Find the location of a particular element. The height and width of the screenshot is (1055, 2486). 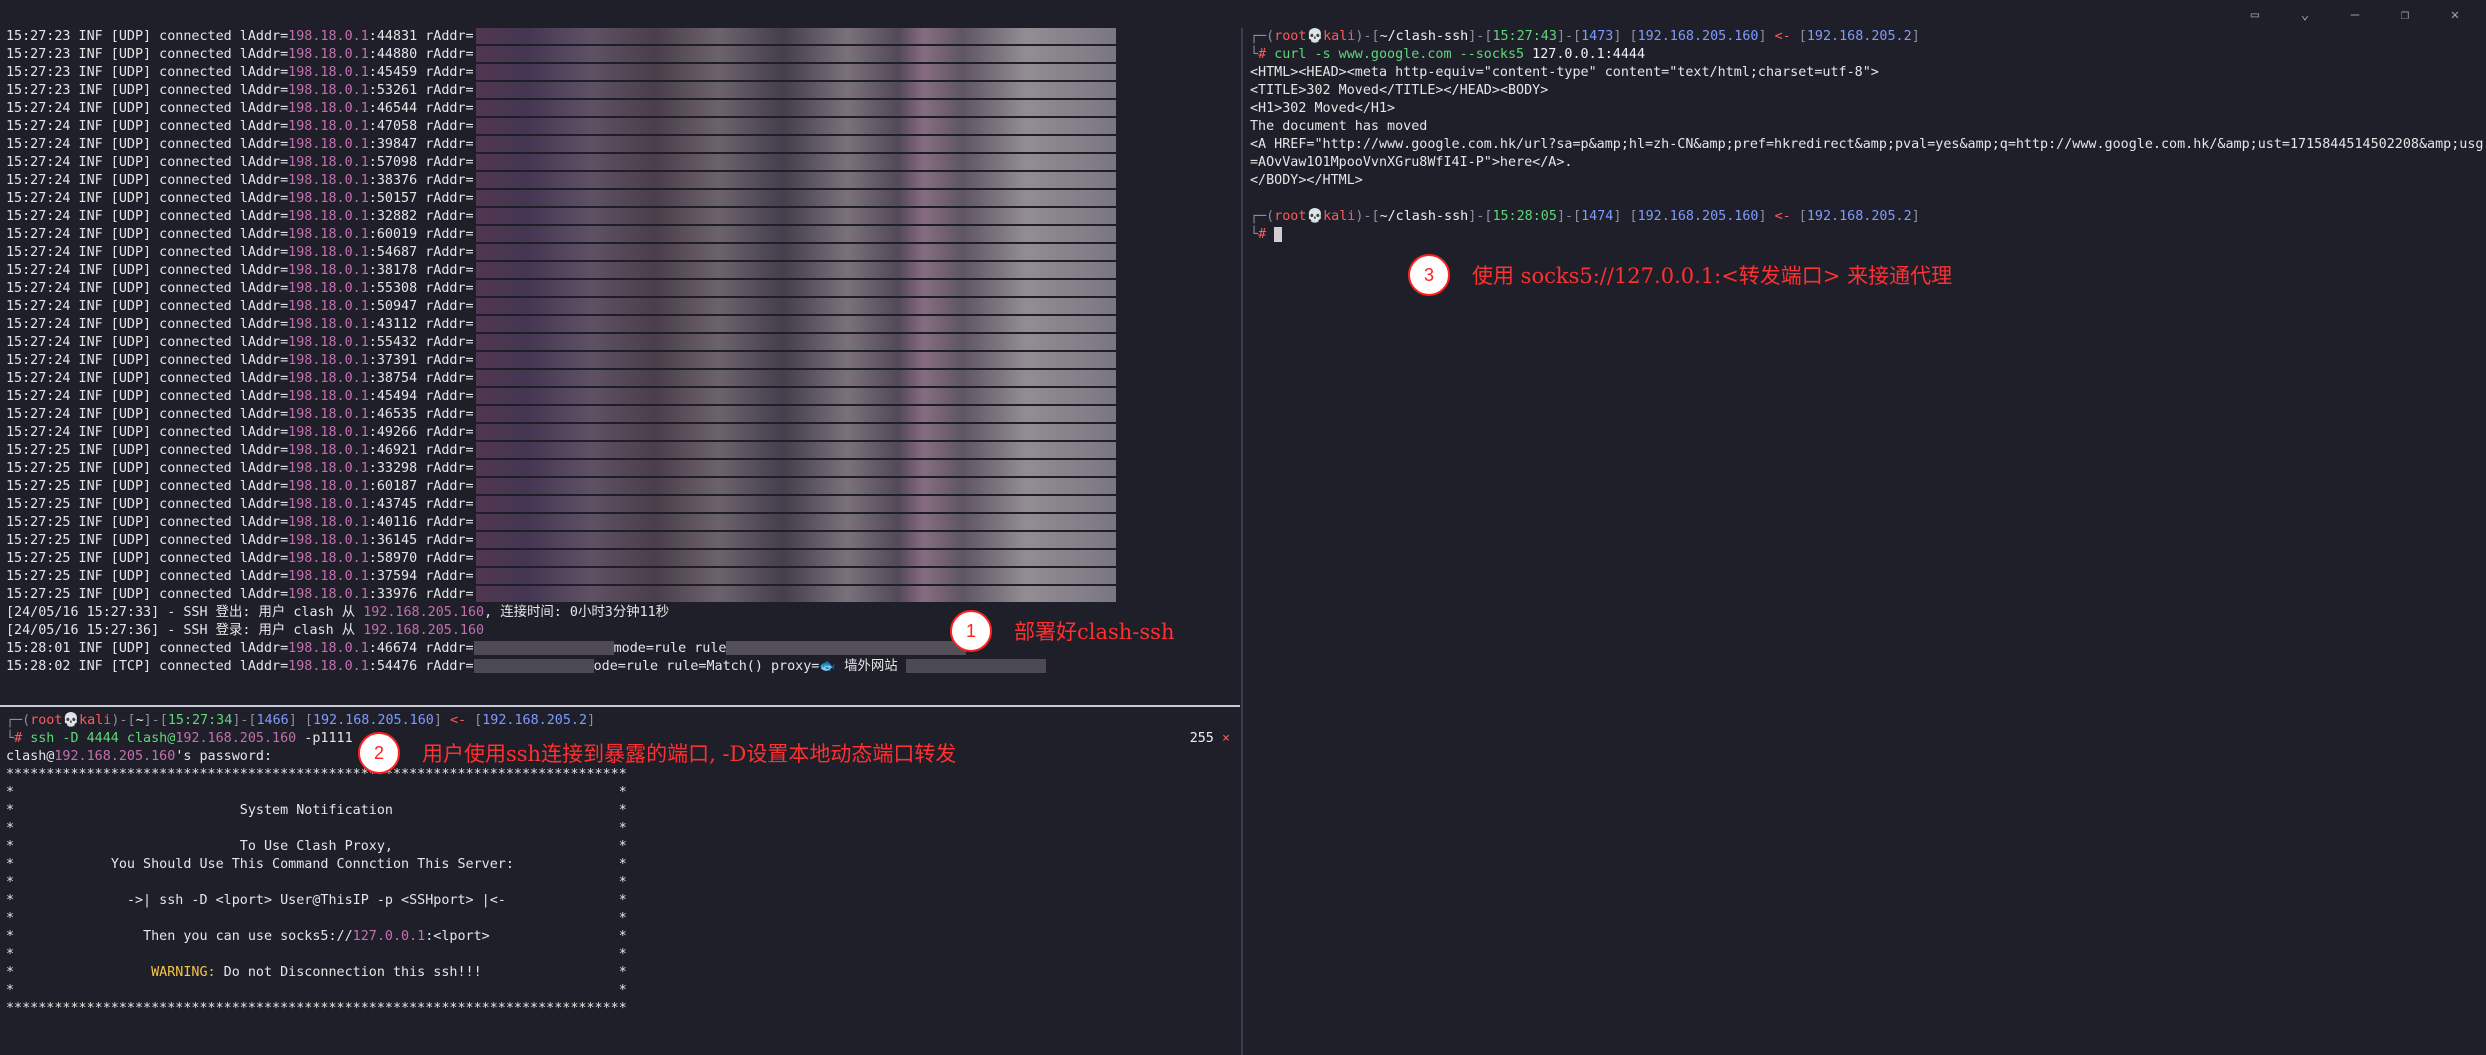

minimize-button: — is located at coordinates (2355, 15).